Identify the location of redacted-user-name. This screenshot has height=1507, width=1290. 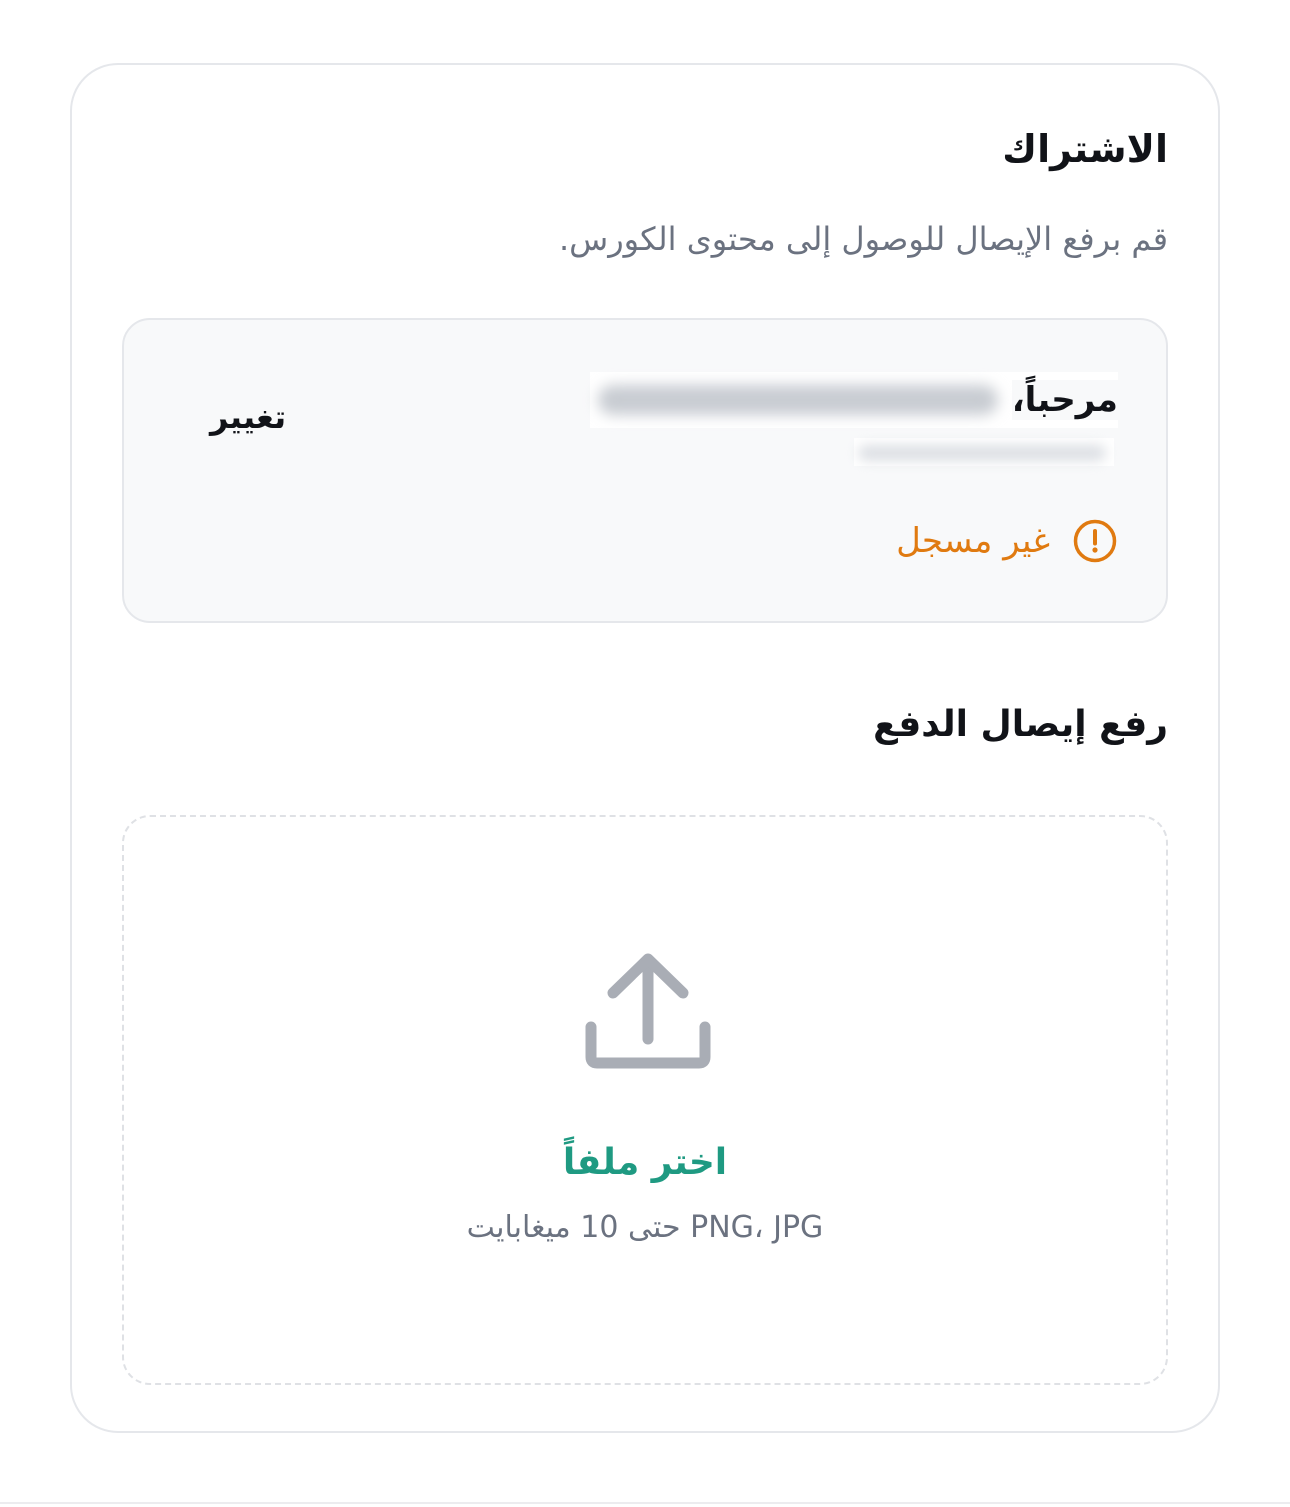
(797, 400).